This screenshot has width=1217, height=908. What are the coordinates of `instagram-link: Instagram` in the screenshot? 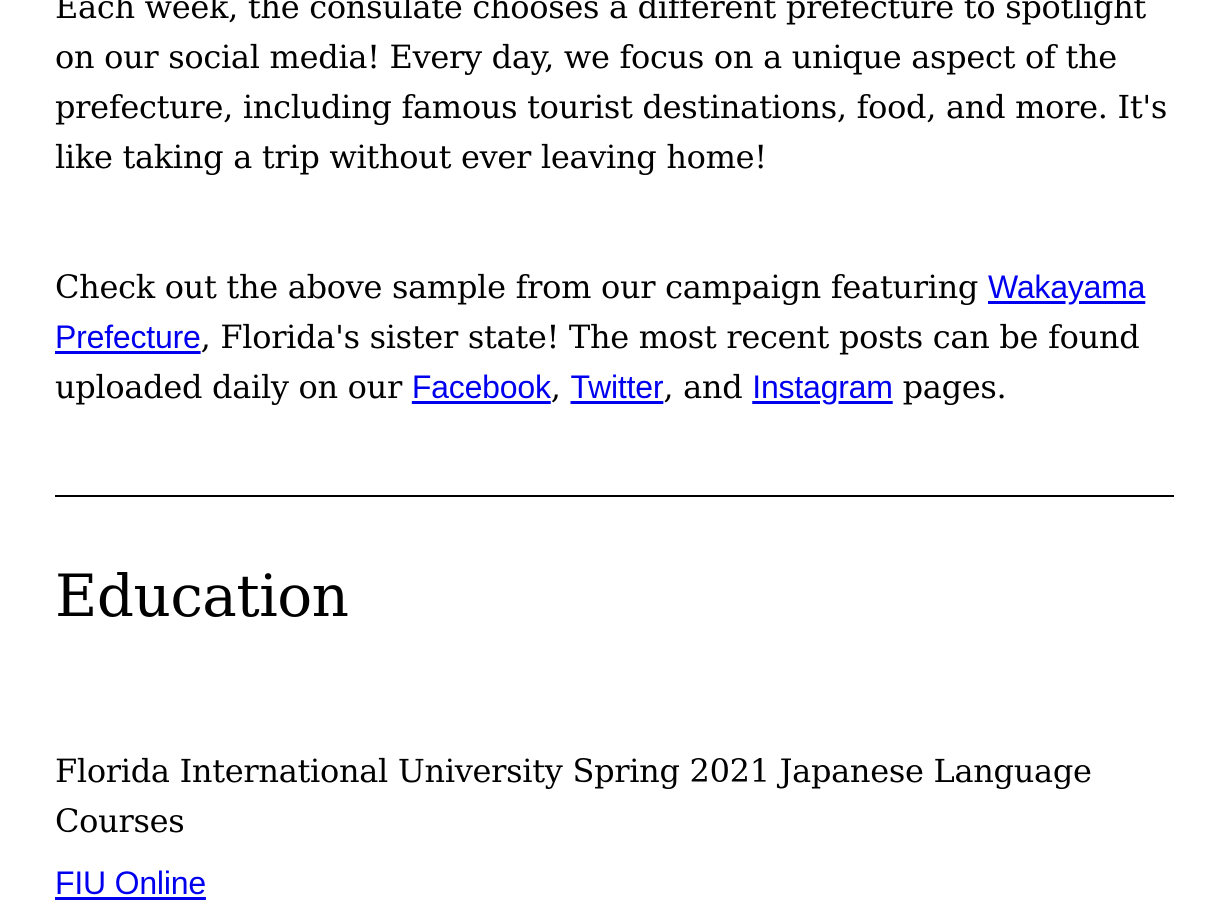 It's located at (822, 387).